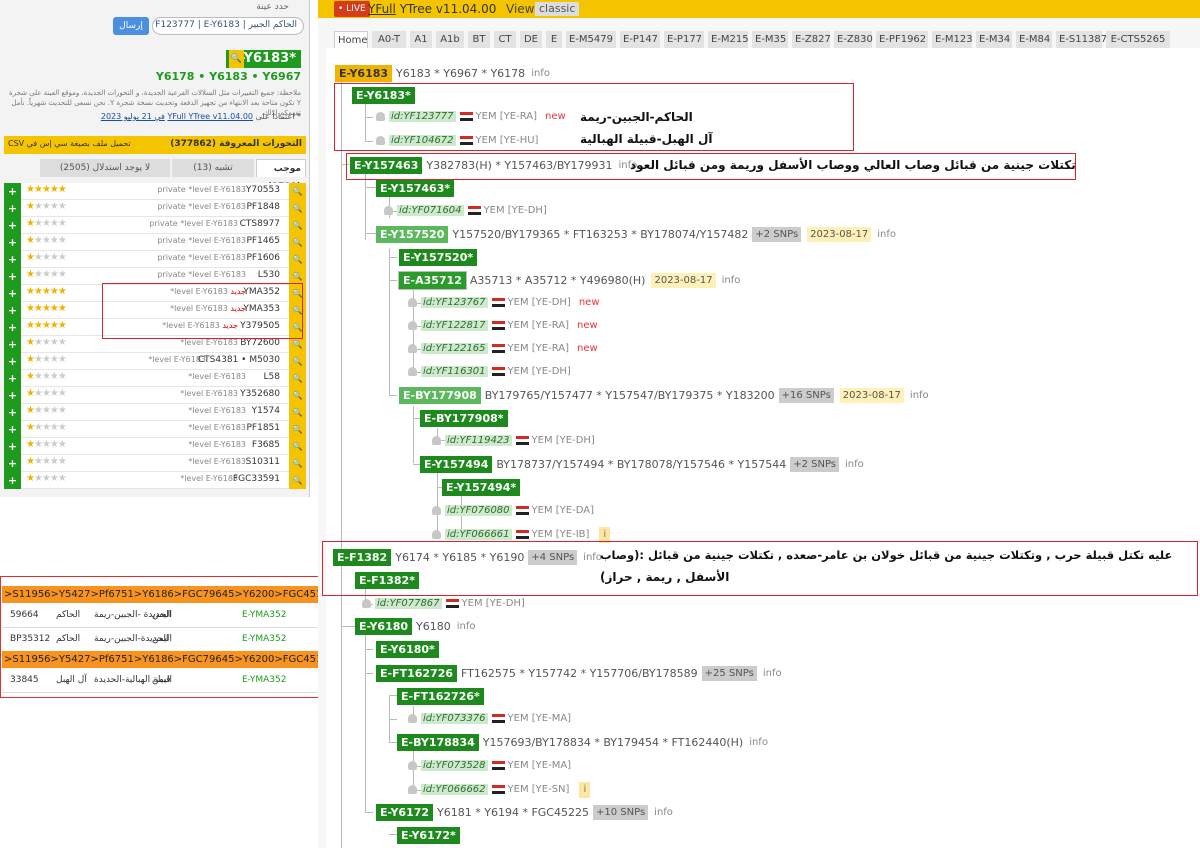 The height and width of the screenshot is (848, 1200). What do you see at coordinates (351, 39) in the screenshot?
I see `tab-home: Home` at bounding box center [351, 39].